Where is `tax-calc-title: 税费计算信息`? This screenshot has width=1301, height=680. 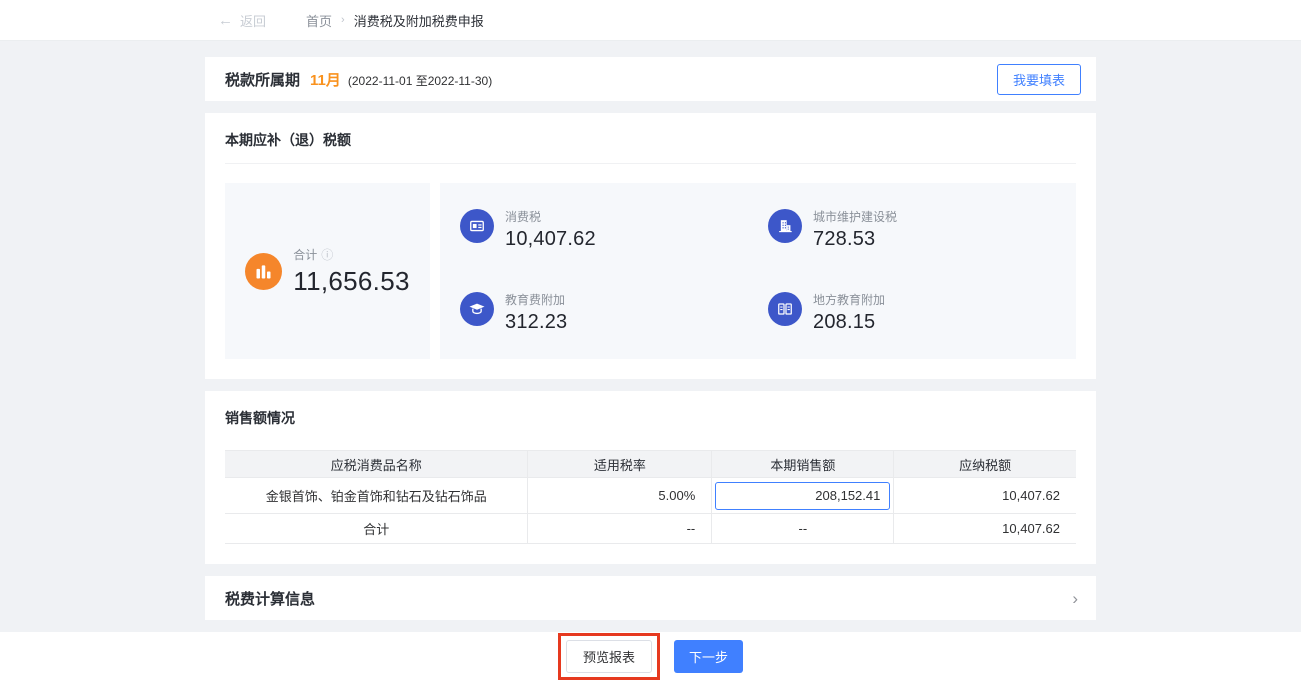
tax-calc-title: 税费计算信息 is located at coordinates (270, 599).